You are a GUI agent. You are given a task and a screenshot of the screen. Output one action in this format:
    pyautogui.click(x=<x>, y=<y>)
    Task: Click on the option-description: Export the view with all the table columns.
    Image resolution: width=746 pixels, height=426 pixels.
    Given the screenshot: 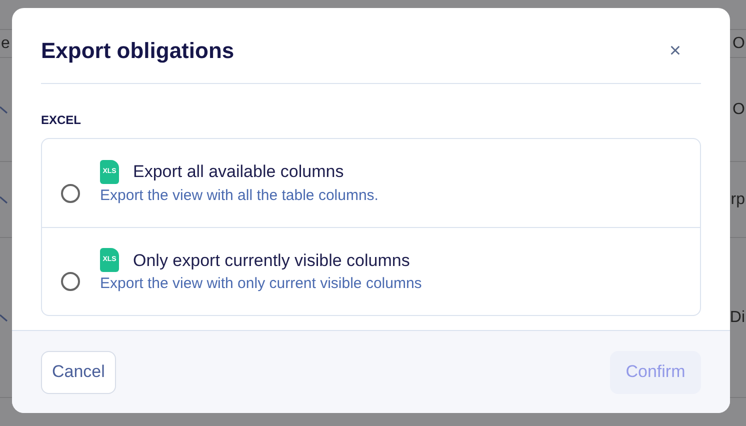 What is the action you would take?
    pyautogui.click(x=239, y=196)
    